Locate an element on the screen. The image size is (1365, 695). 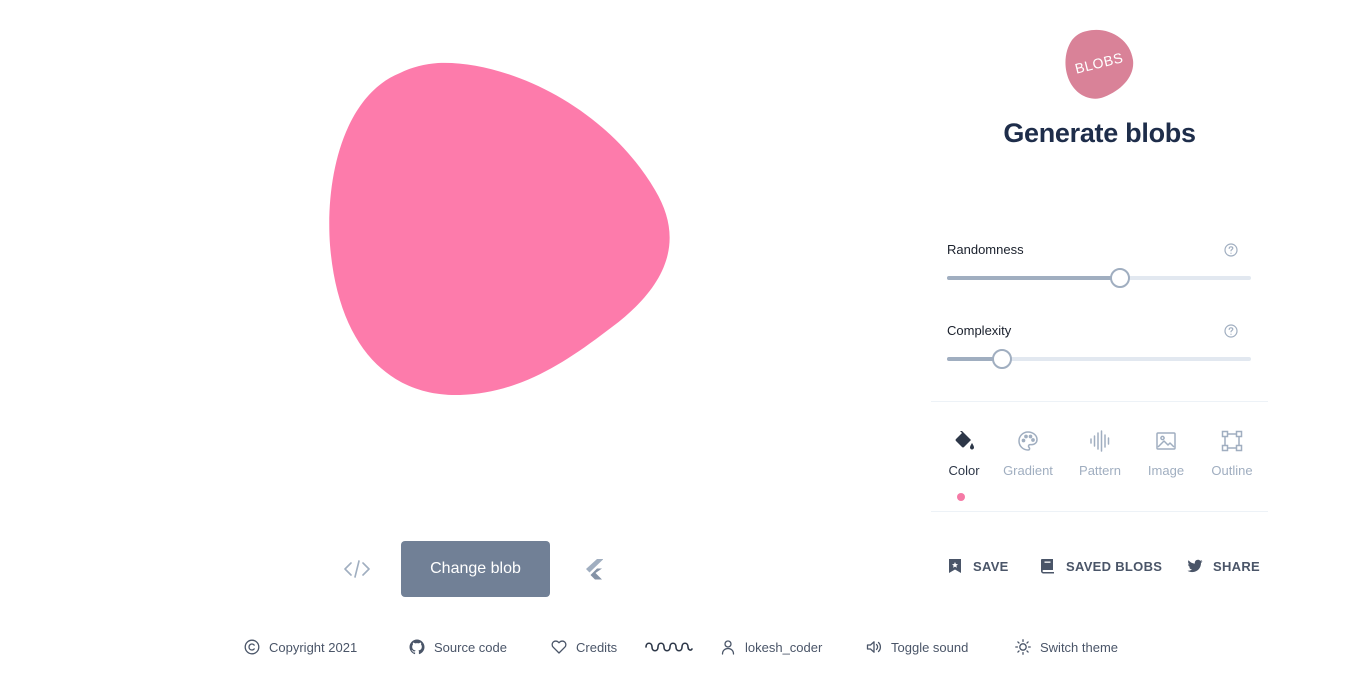
source-code-link: Source code is located at coordinates (458, 647).